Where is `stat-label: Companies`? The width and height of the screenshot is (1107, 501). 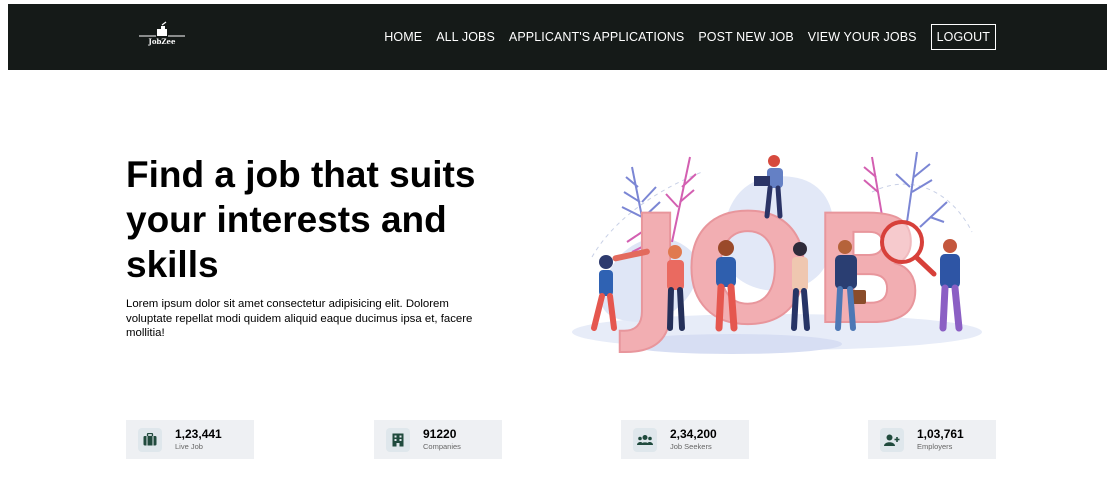
stat-label: Companies is located at coordinates (442, 446).